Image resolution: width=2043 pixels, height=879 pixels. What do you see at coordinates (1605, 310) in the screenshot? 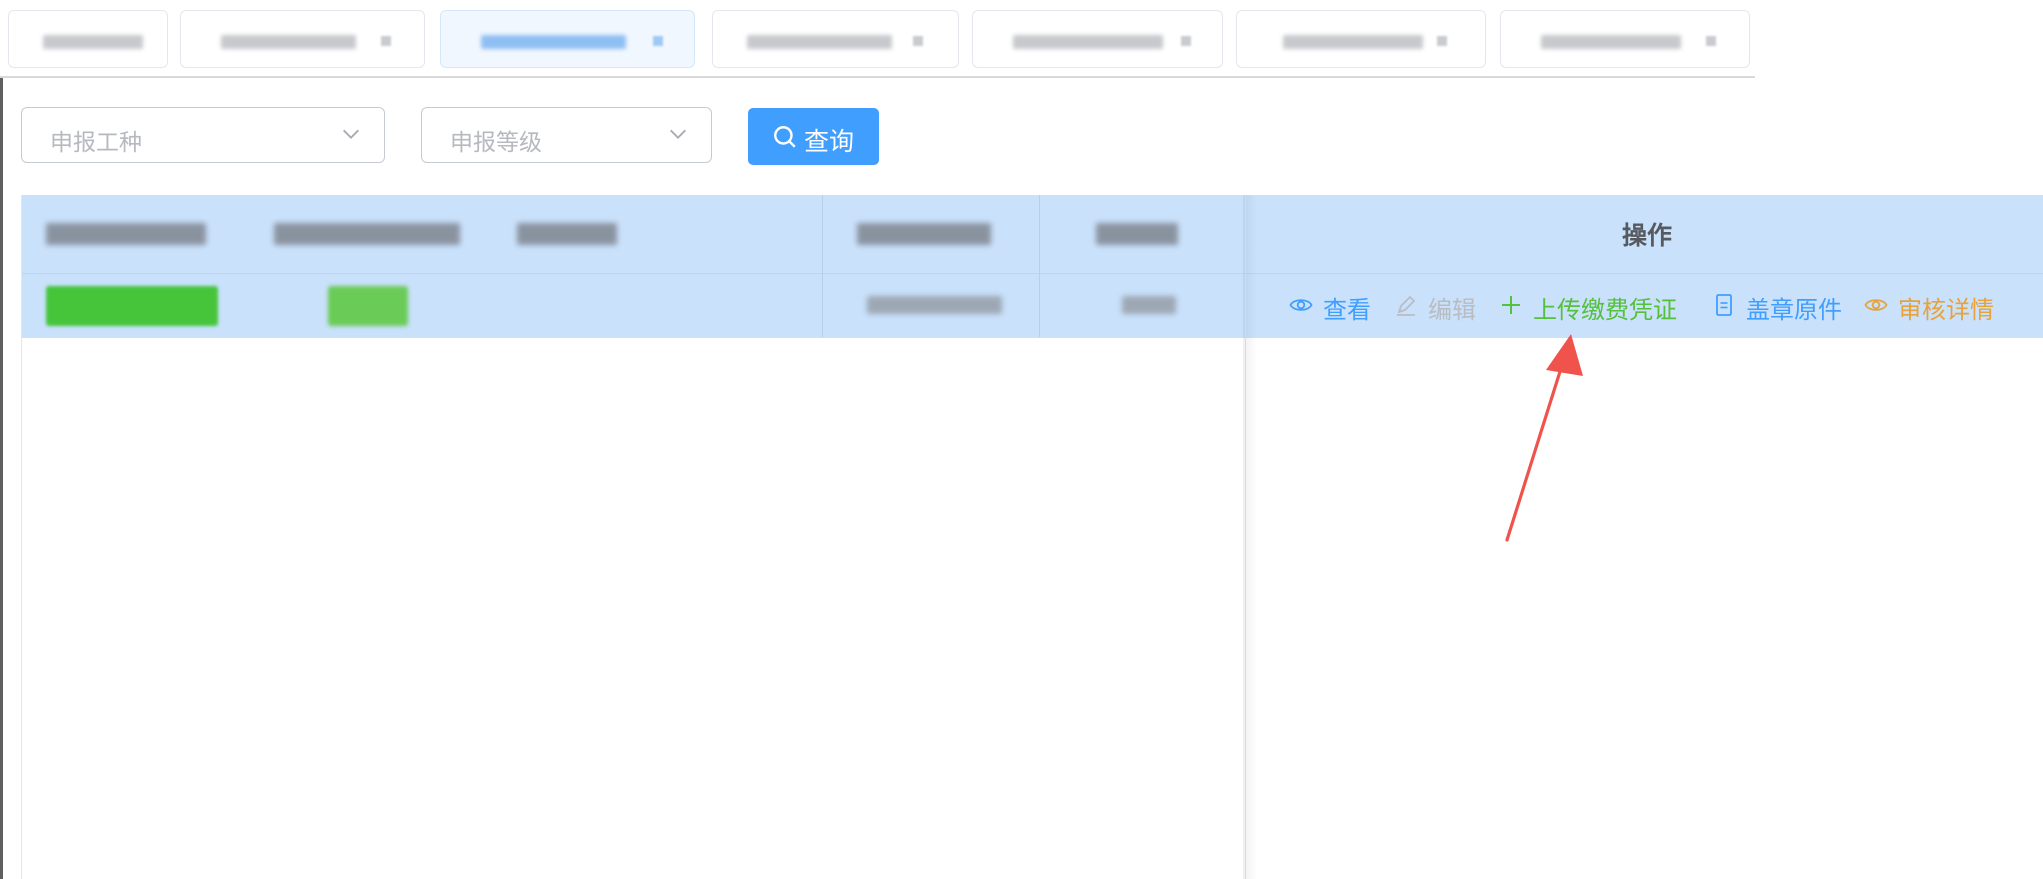
I see `upload-payment-proof-label: 上传缴费凭证` at bounding box center [1605, 310].